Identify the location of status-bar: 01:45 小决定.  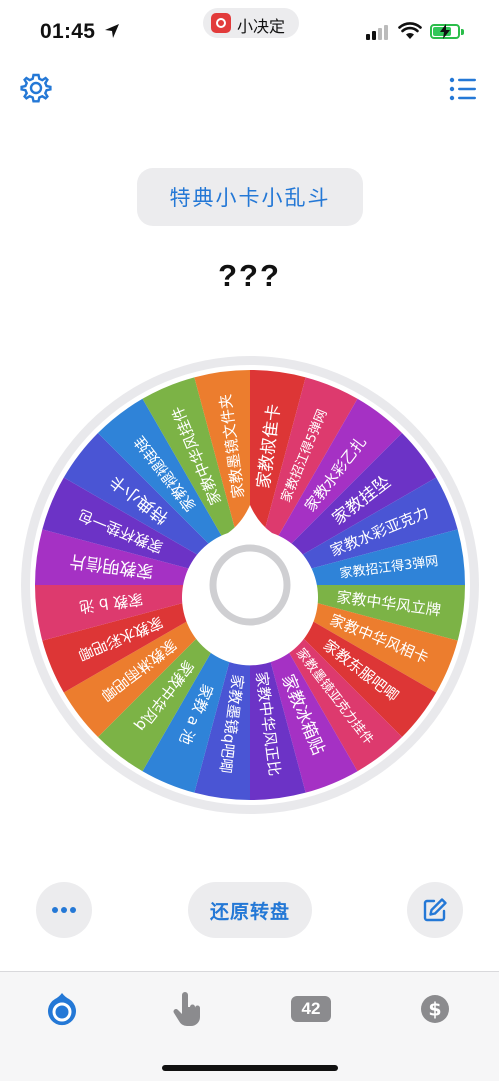
(249, 31).